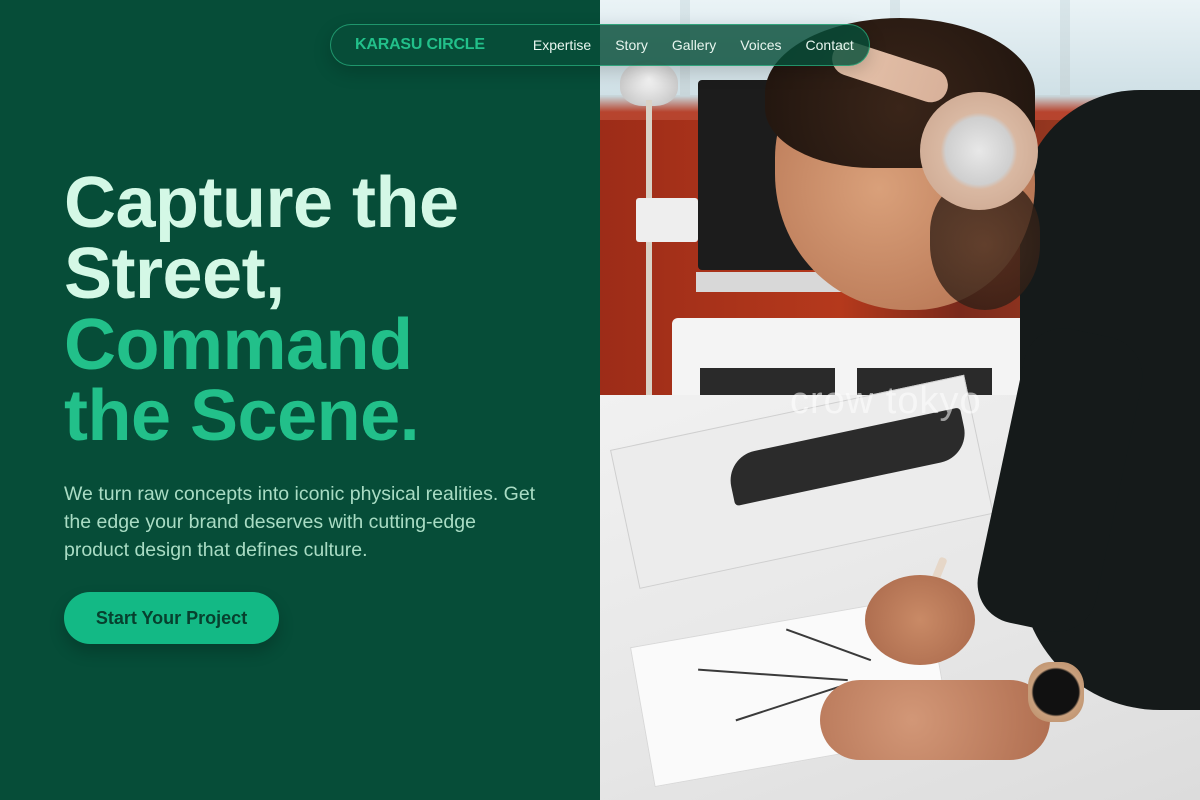  Describe the element at coordinates (649, 250) in the screenshot. I see `lamp-pole` at that location.